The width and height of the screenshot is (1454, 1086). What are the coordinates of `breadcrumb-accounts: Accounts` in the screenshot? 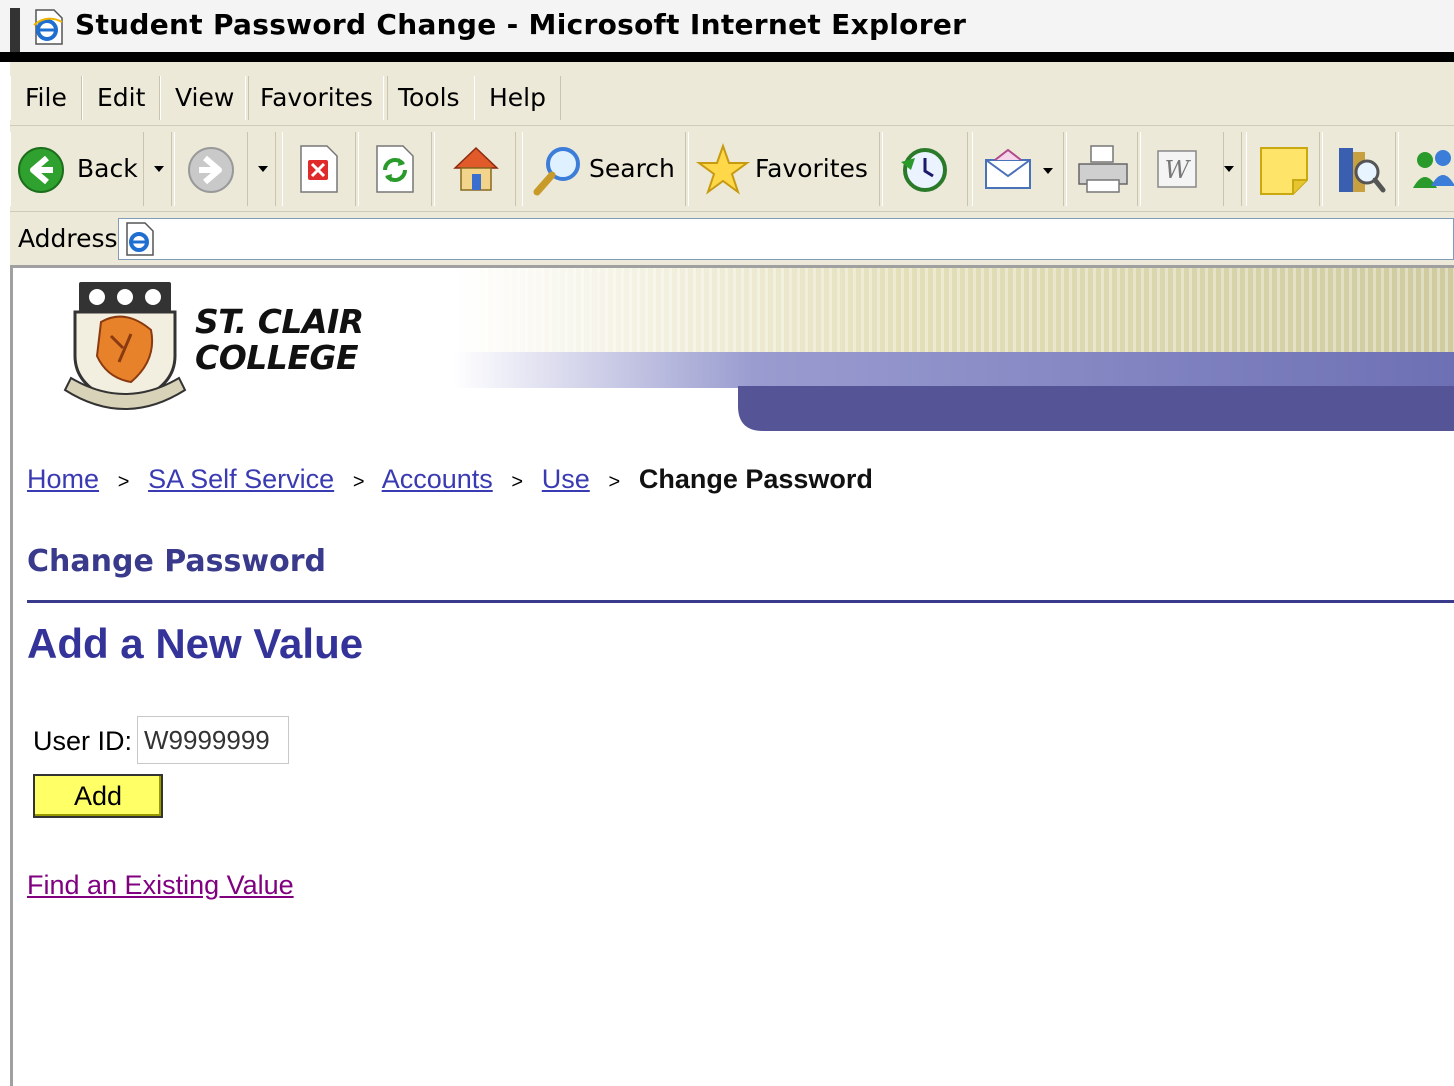 It's located at (437, 479).